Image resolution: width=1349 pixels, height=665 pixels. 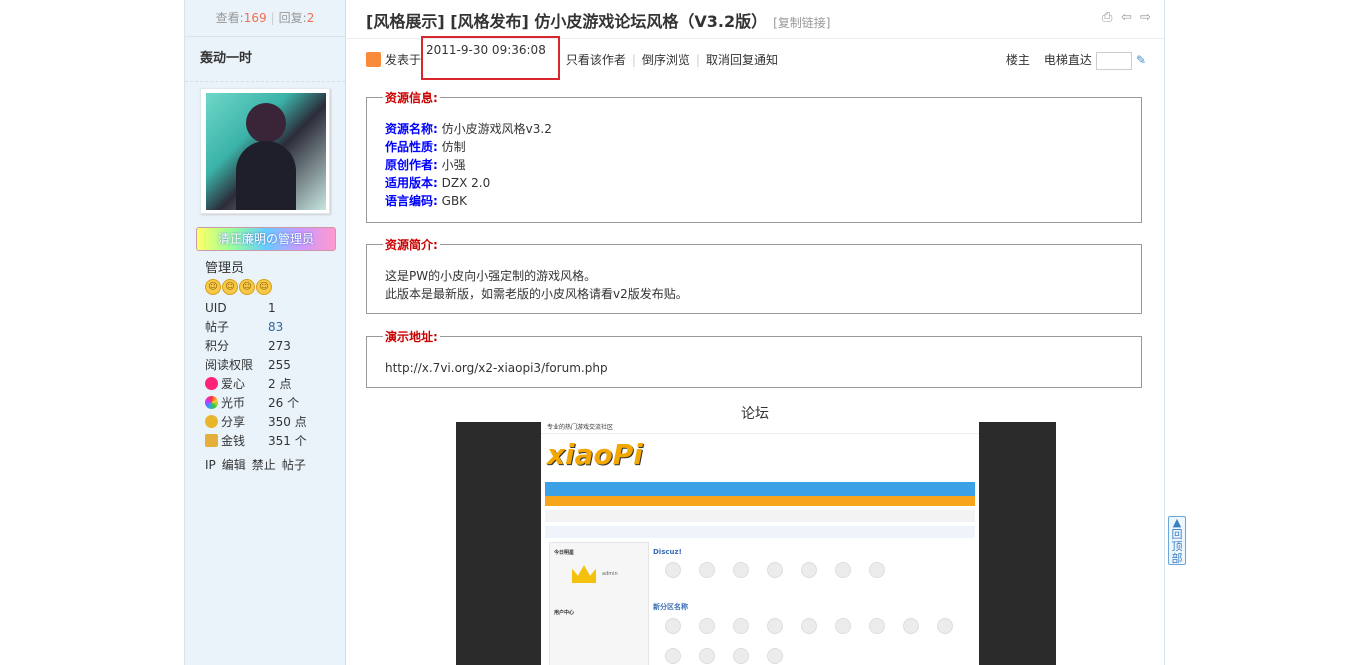 I want to click on elevator-label: 电梯直达, so click(x=1067, y=60).